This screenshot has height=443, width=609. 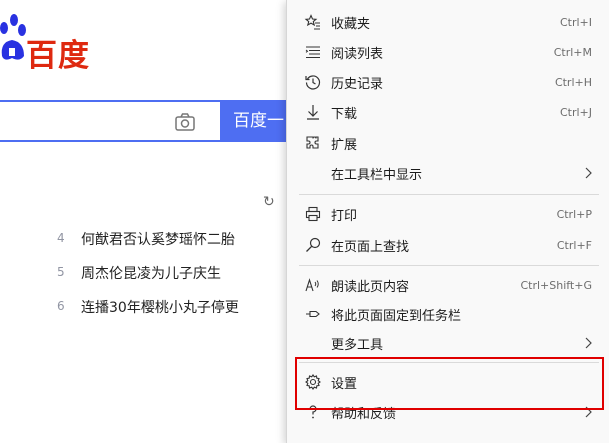 What do you see at coordinates (185, 122) in the screenshot?
I see `camera-icon` at bounding box center [185, 122].